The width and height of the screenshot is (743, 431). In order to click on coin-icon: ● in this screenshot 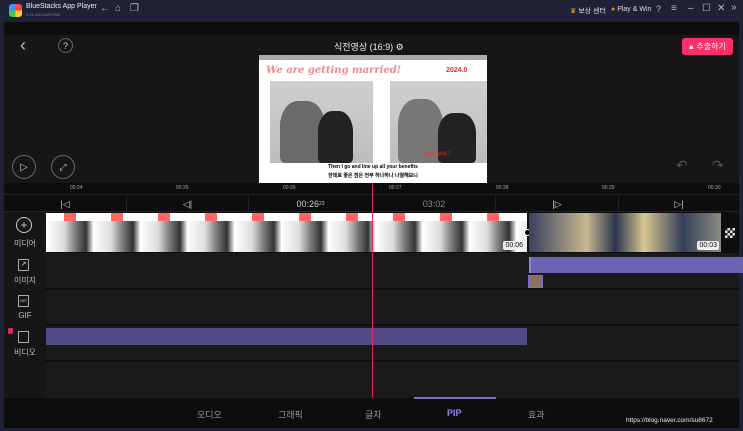, I will do `click(613, 9)`.